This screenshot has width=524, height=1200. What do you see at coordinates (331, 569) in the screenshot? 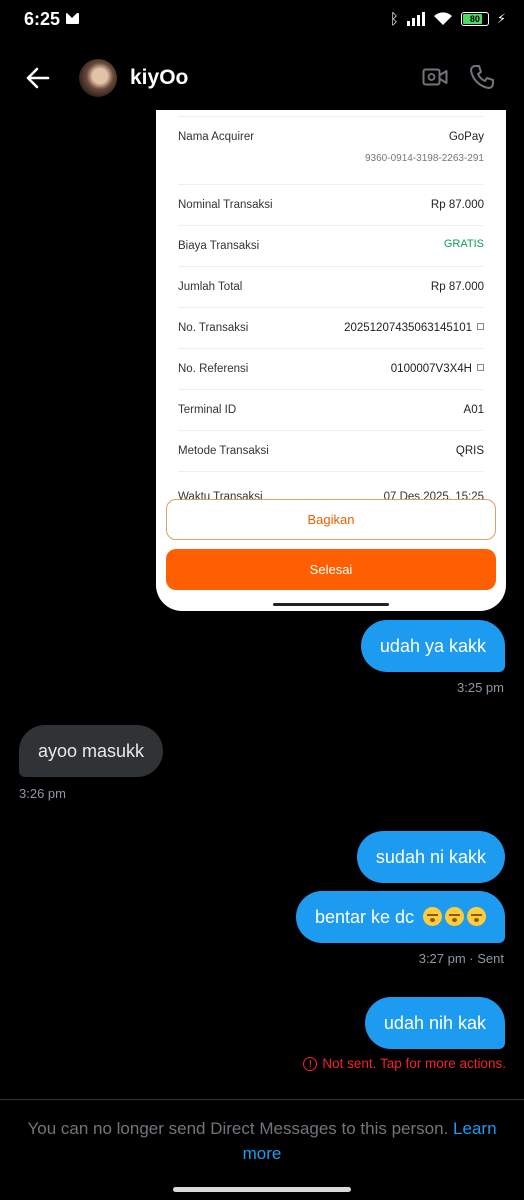
I see `done-button: Selesai` at bounding box center [331, 569].